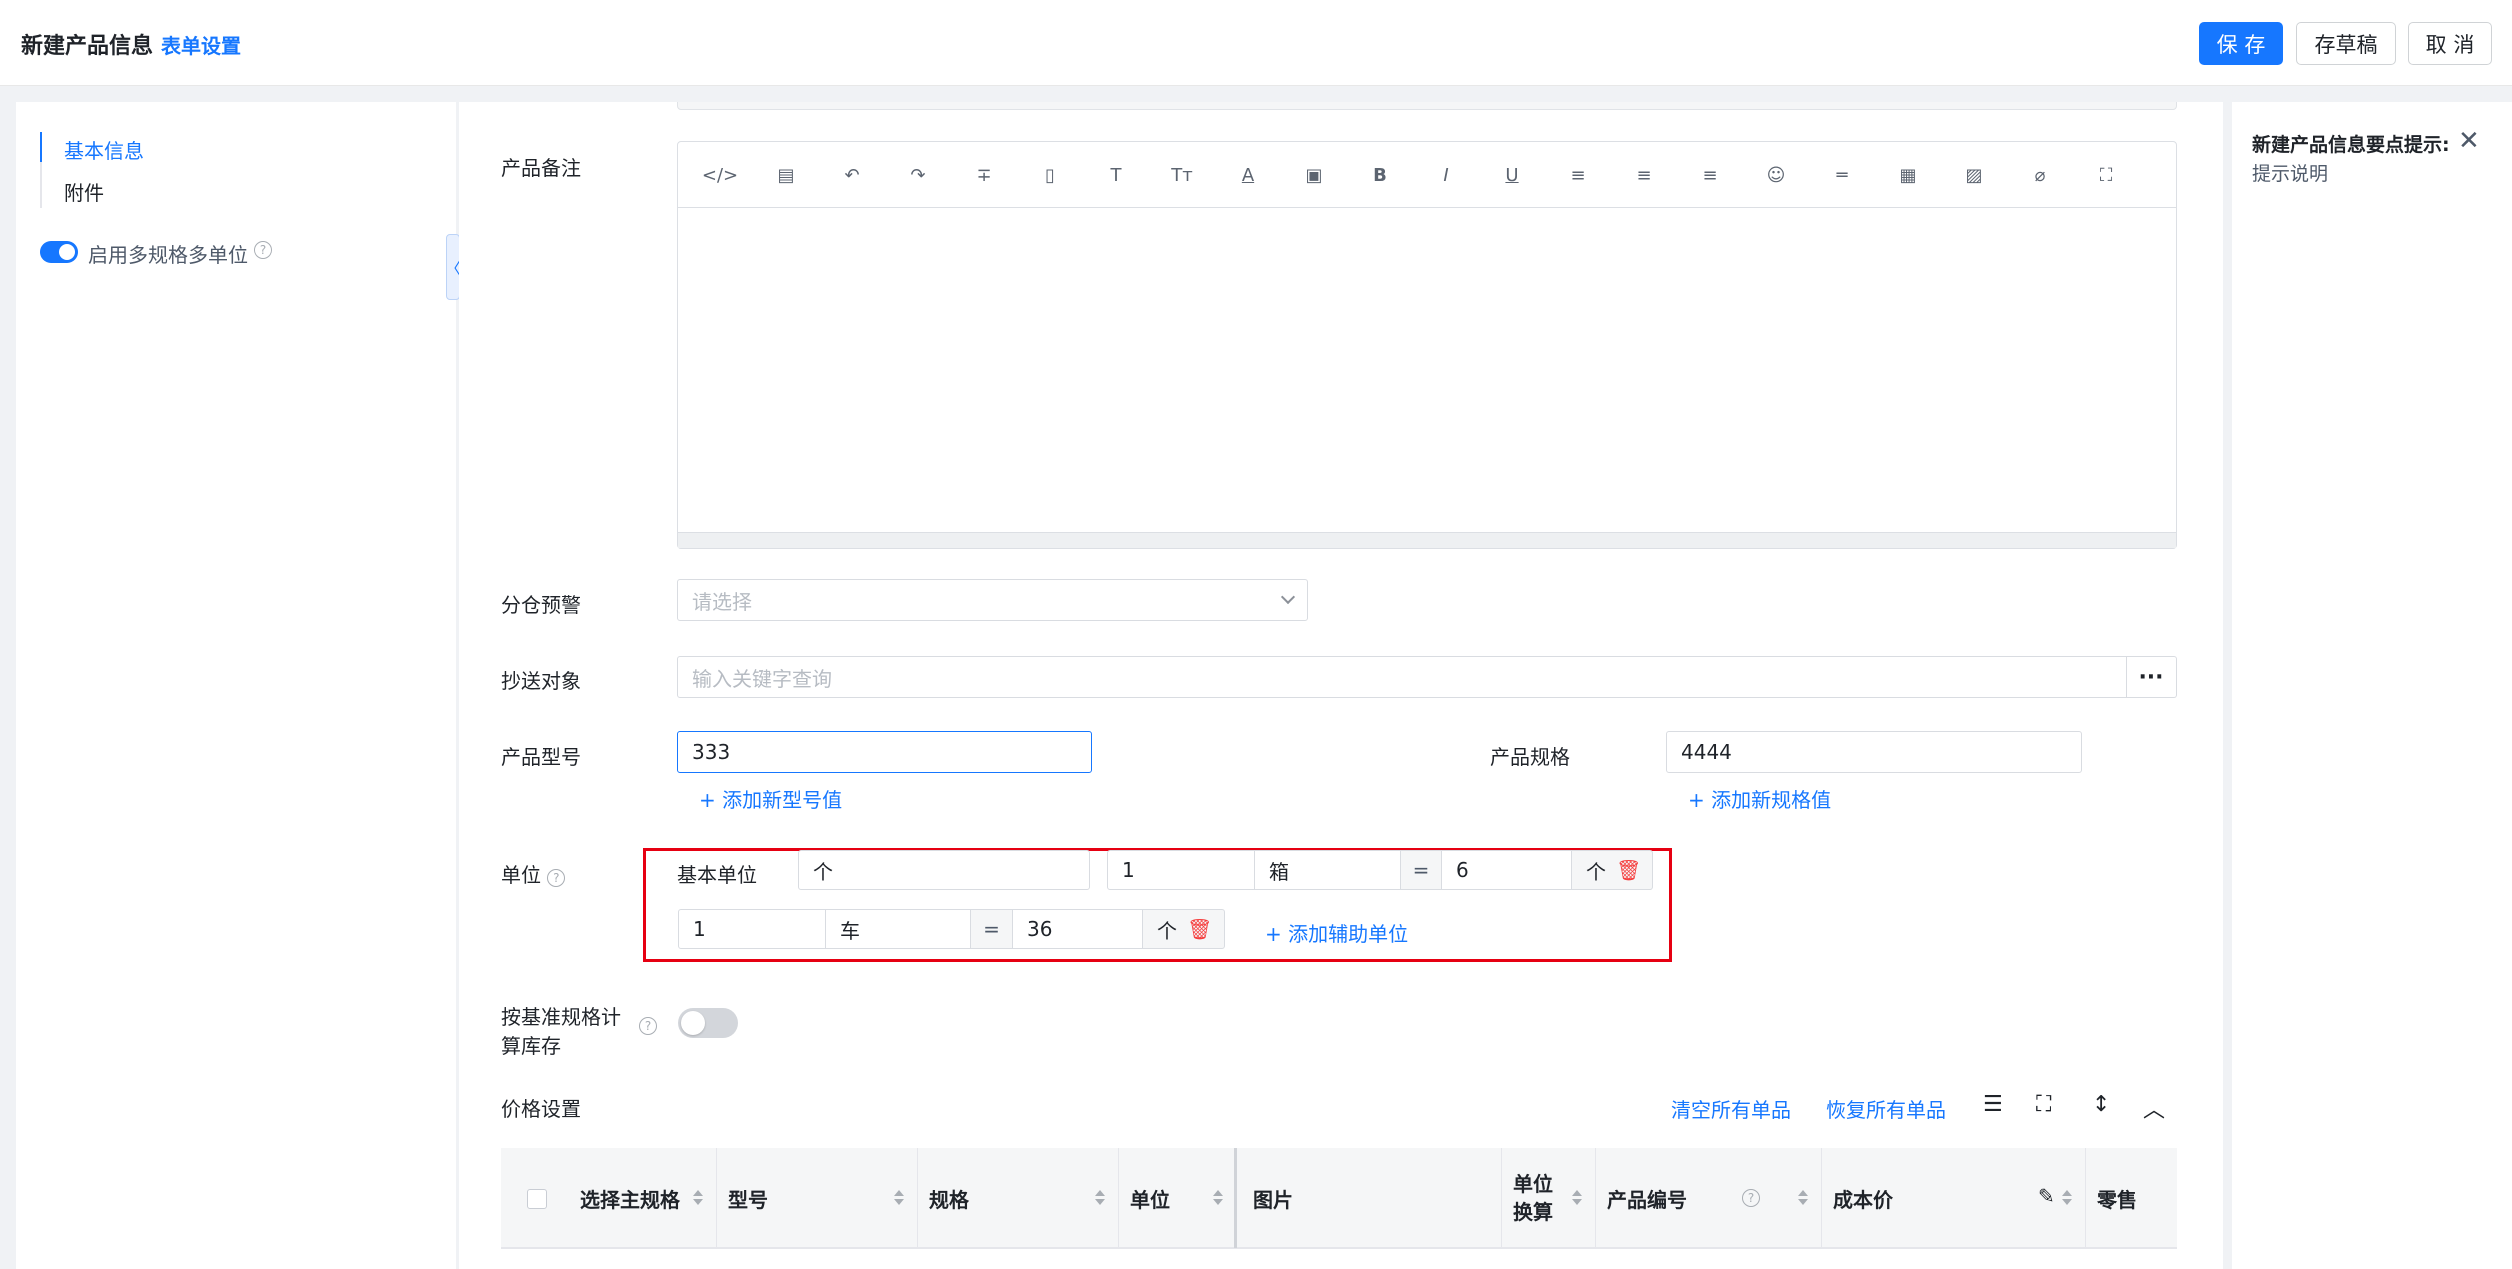  What do you see at coordinates (1710, 175) in the screenshot?
I see `align-right-icon: ≡` at bounding box center [1710, 175].